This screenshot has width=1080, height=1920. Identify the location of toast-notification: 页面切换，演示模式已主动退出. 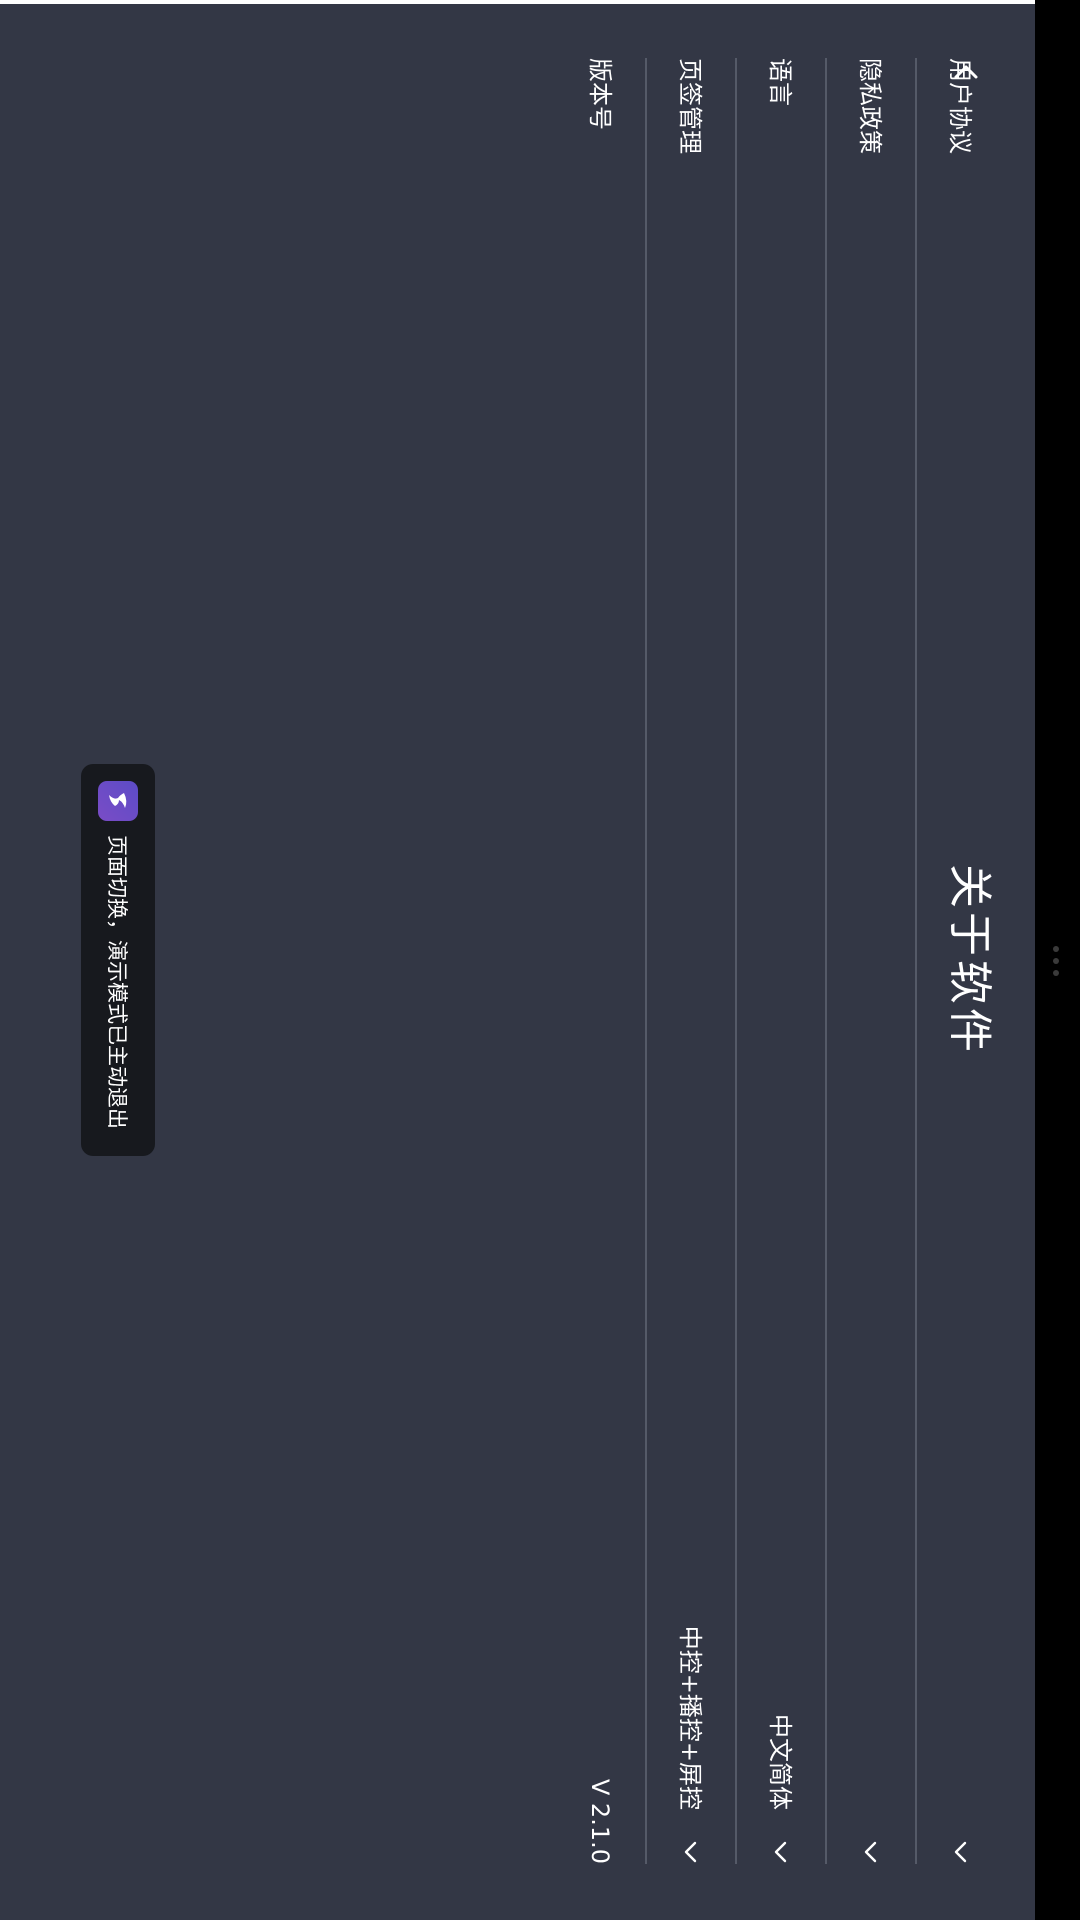
(118, 960).